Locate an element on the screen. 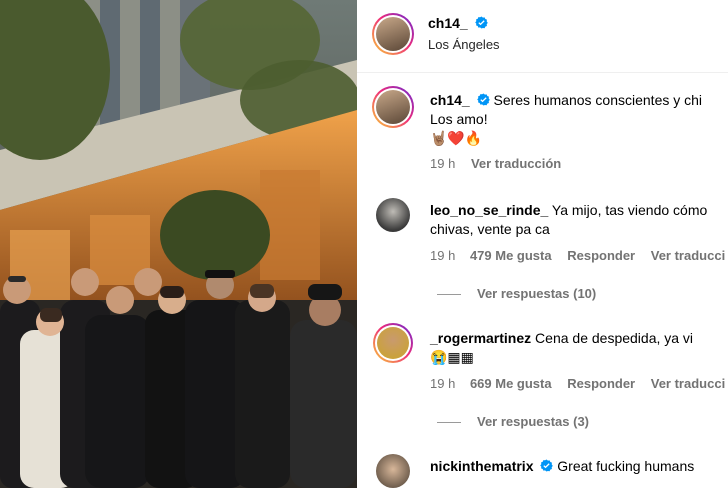  comment-username: leo_no_se_rinde_ is located at coordinates (489, 210).